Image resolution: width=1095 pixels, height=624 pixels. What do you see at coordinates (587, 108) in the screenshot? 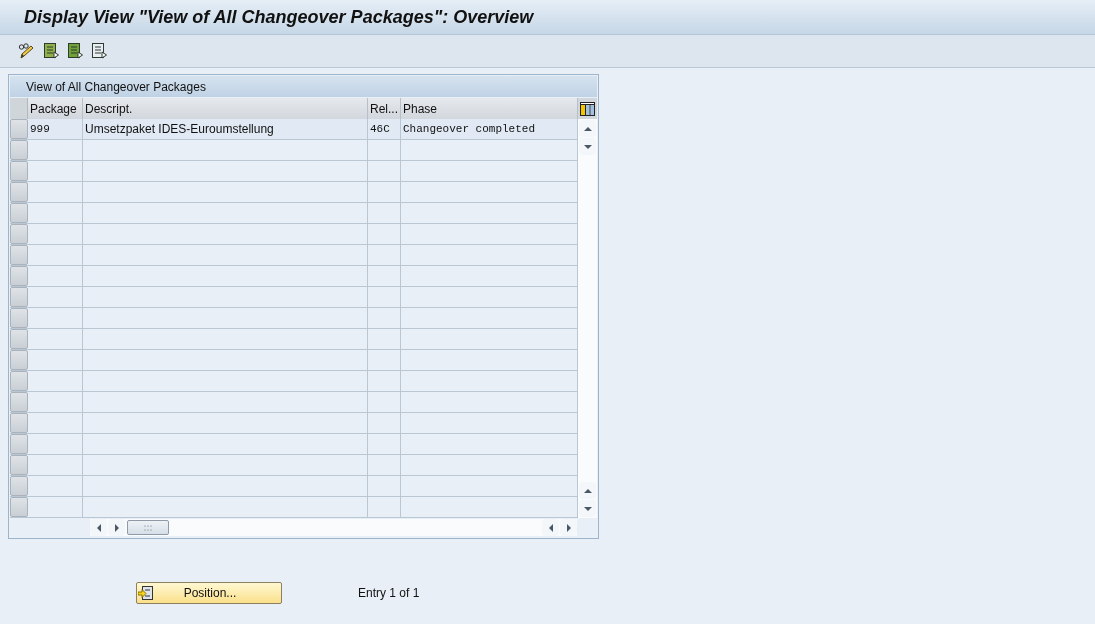
I see `columns-icon` at bounding box center [587, 108].